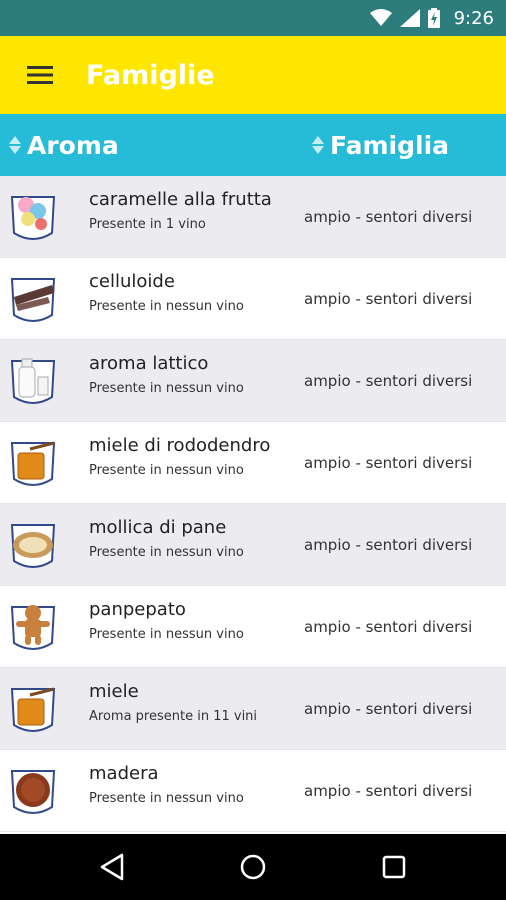 The width and height of the screenshot is (506, 900). Describe the element at coordinates (33, 300) in the screenshot. I see `celluloid-film-icon` at that location.